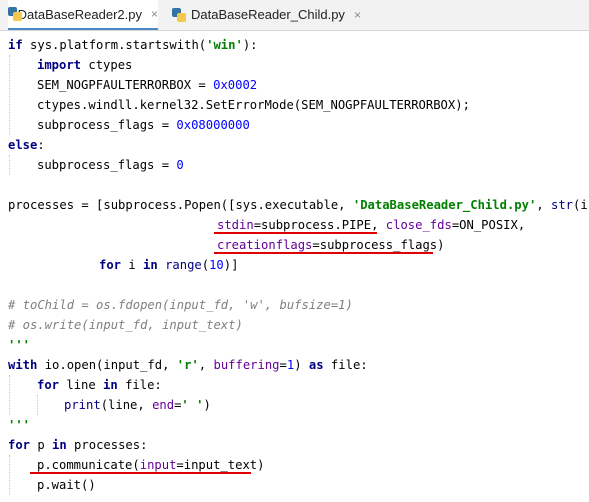  I want to click on code-line: p.wait(), so click(66, 485).